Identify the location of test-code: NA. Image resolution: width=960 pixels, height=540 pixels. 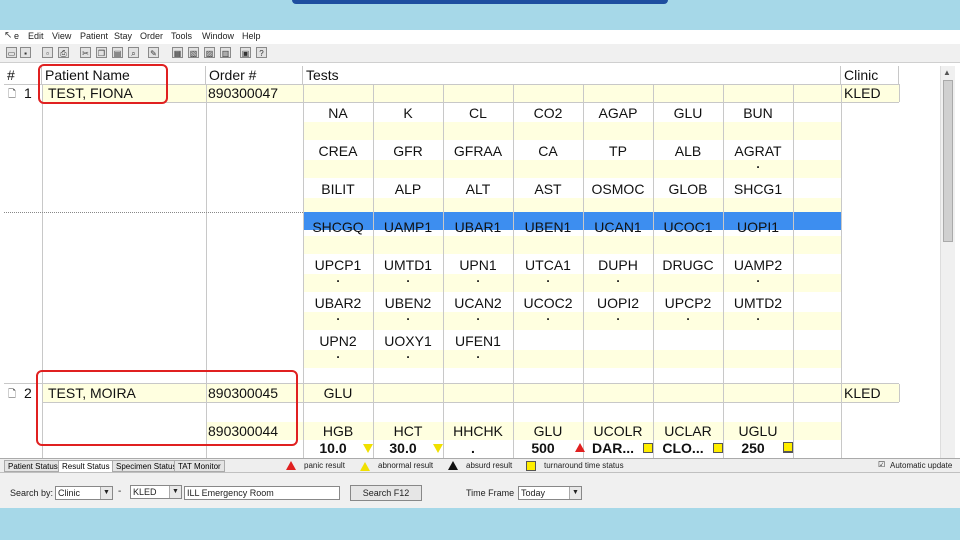
(338, 113).